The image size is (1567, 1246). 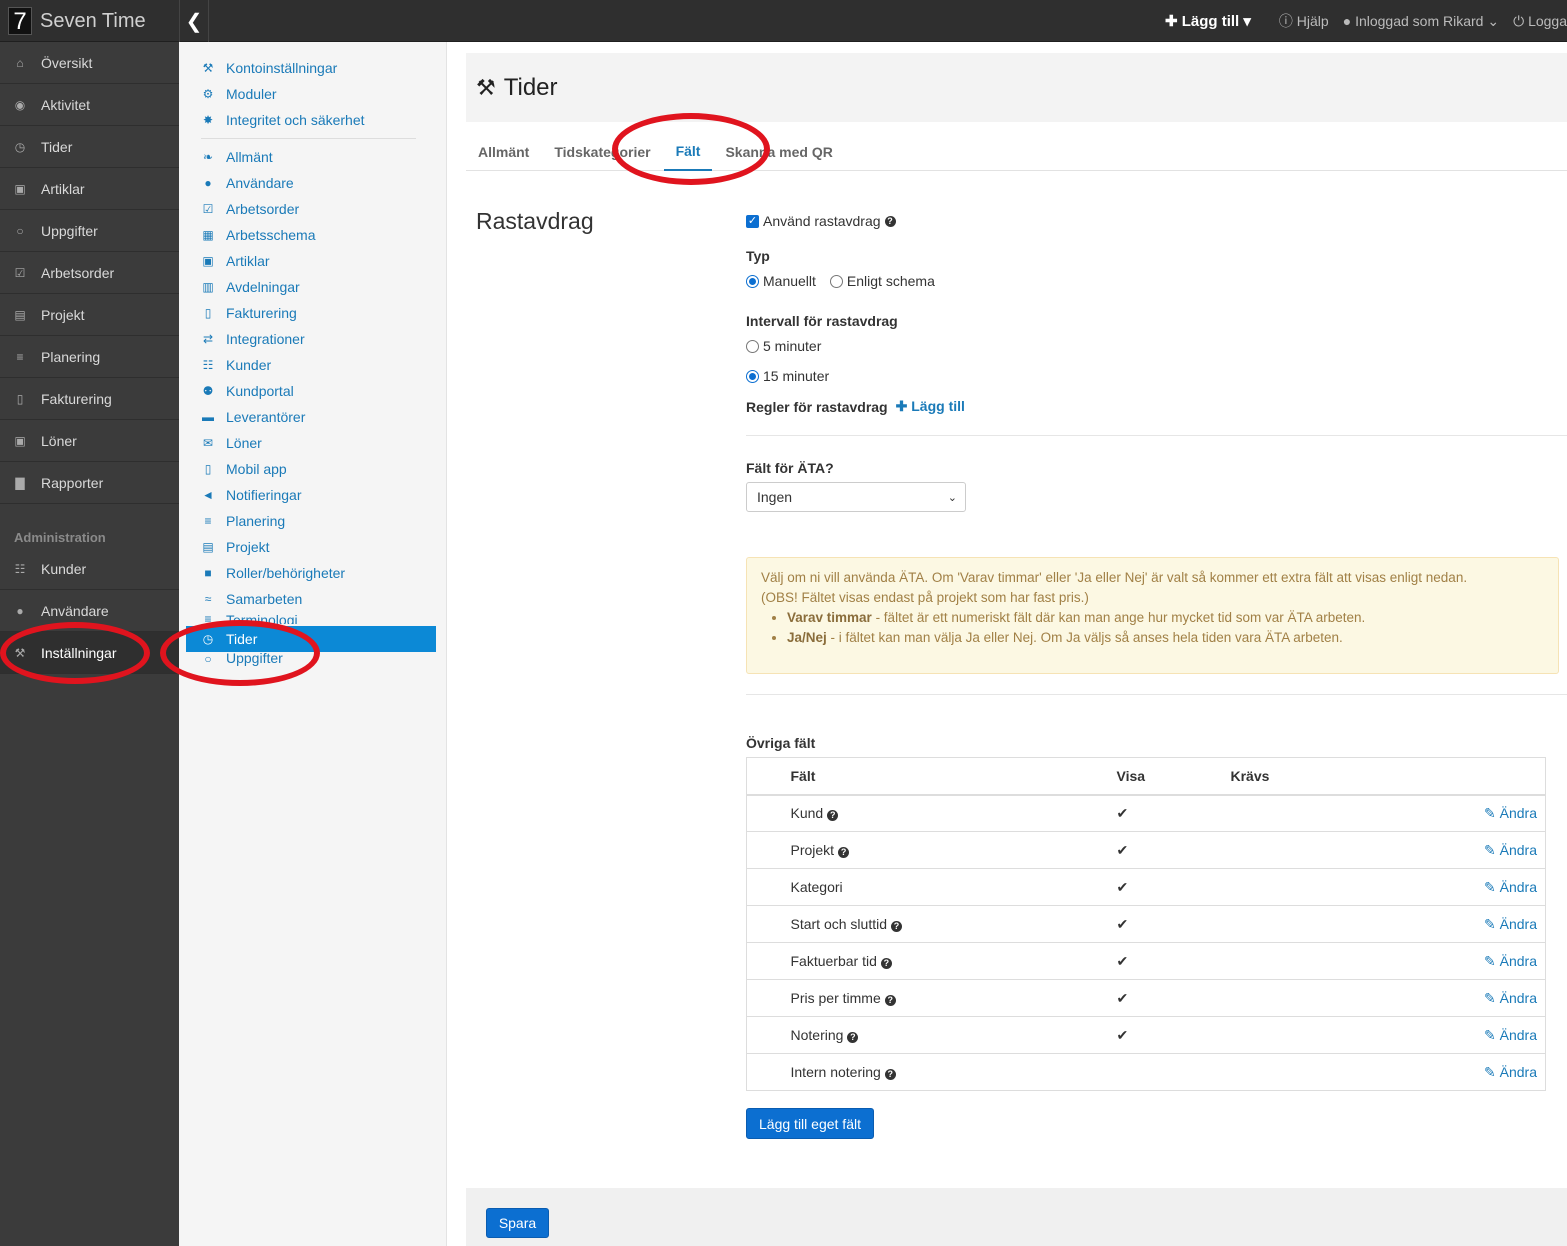 What do you see at coordinates (312, 261) in the screenshot?
I see `subnav-item-artiklar: ▣ Artiklar` at bounding box center [312, 261].